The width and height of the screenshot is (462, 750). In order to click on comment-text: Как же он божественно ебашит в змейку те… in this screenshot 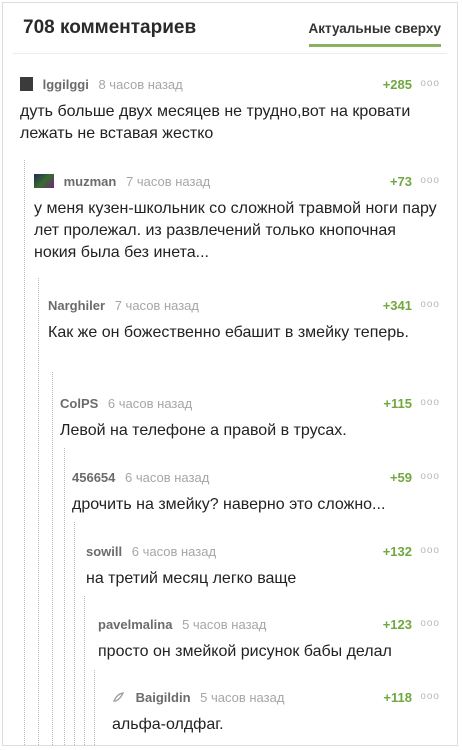, I will do `click(228, 332)`.